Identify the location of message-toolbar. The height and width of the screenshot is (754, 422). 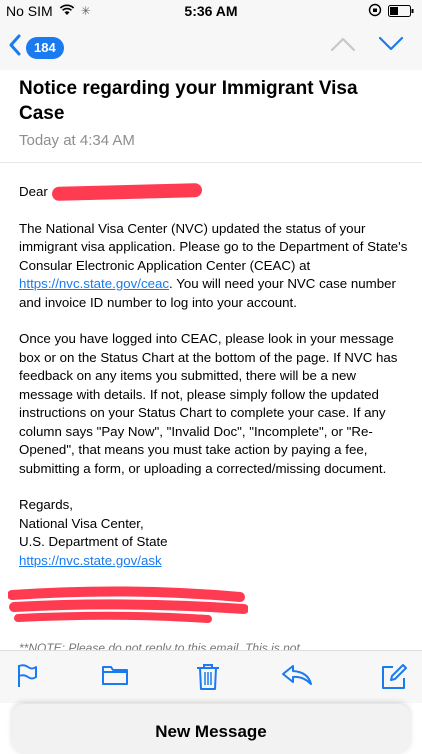
(211, 676).